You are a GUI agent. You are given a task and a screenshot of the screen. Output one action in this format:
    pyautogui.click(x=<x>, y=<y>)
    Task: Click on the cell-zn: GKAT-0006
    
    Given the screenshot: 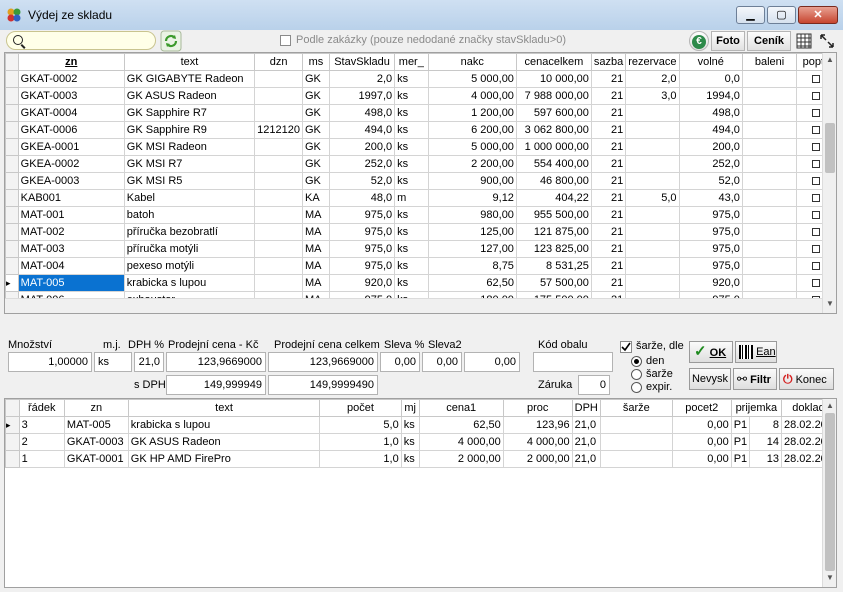 What is the action you would take?
    pyautogui.click(x=71, y=130)
    